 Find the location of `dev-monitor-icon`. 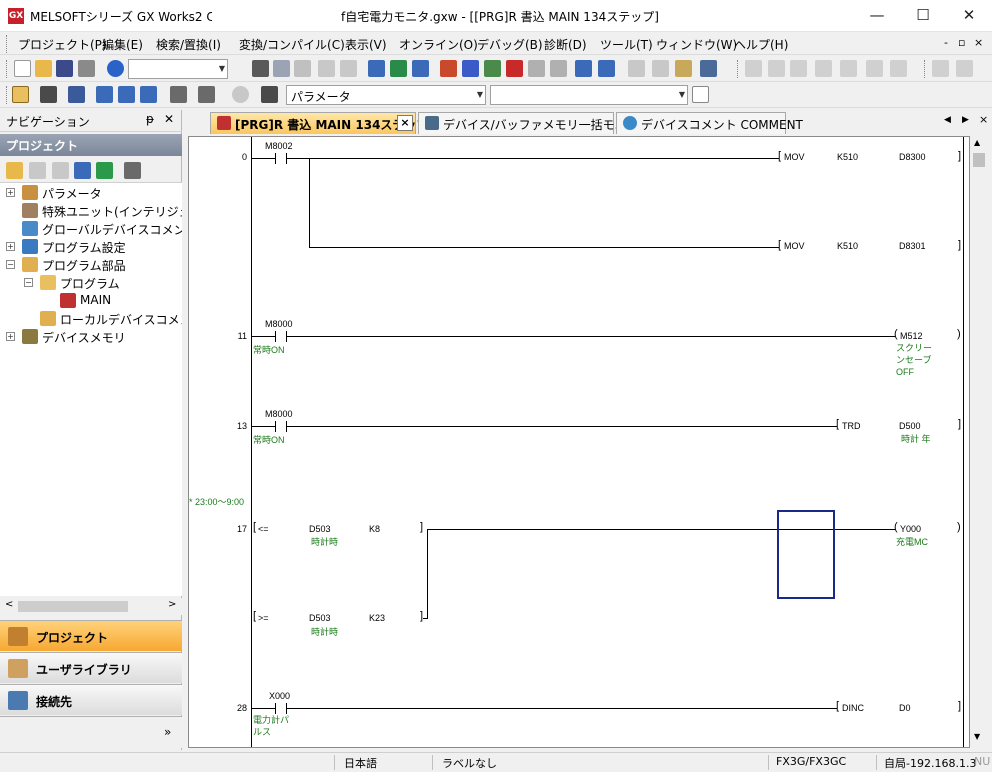

dev-monitor-icon is located at coordinates (104, 94).